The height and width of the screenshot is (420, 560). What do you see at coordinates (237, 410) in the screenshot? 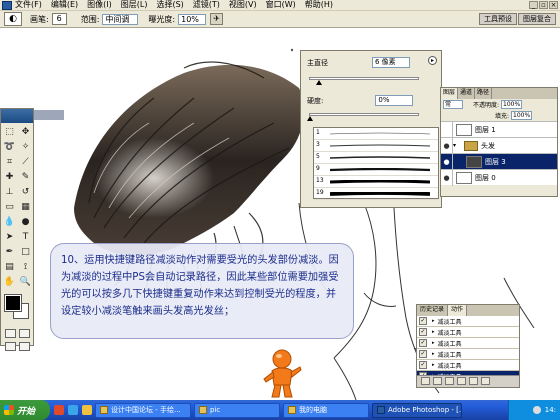
I see `taskbar-item-pic: pic` at bounding box center [237, 410].